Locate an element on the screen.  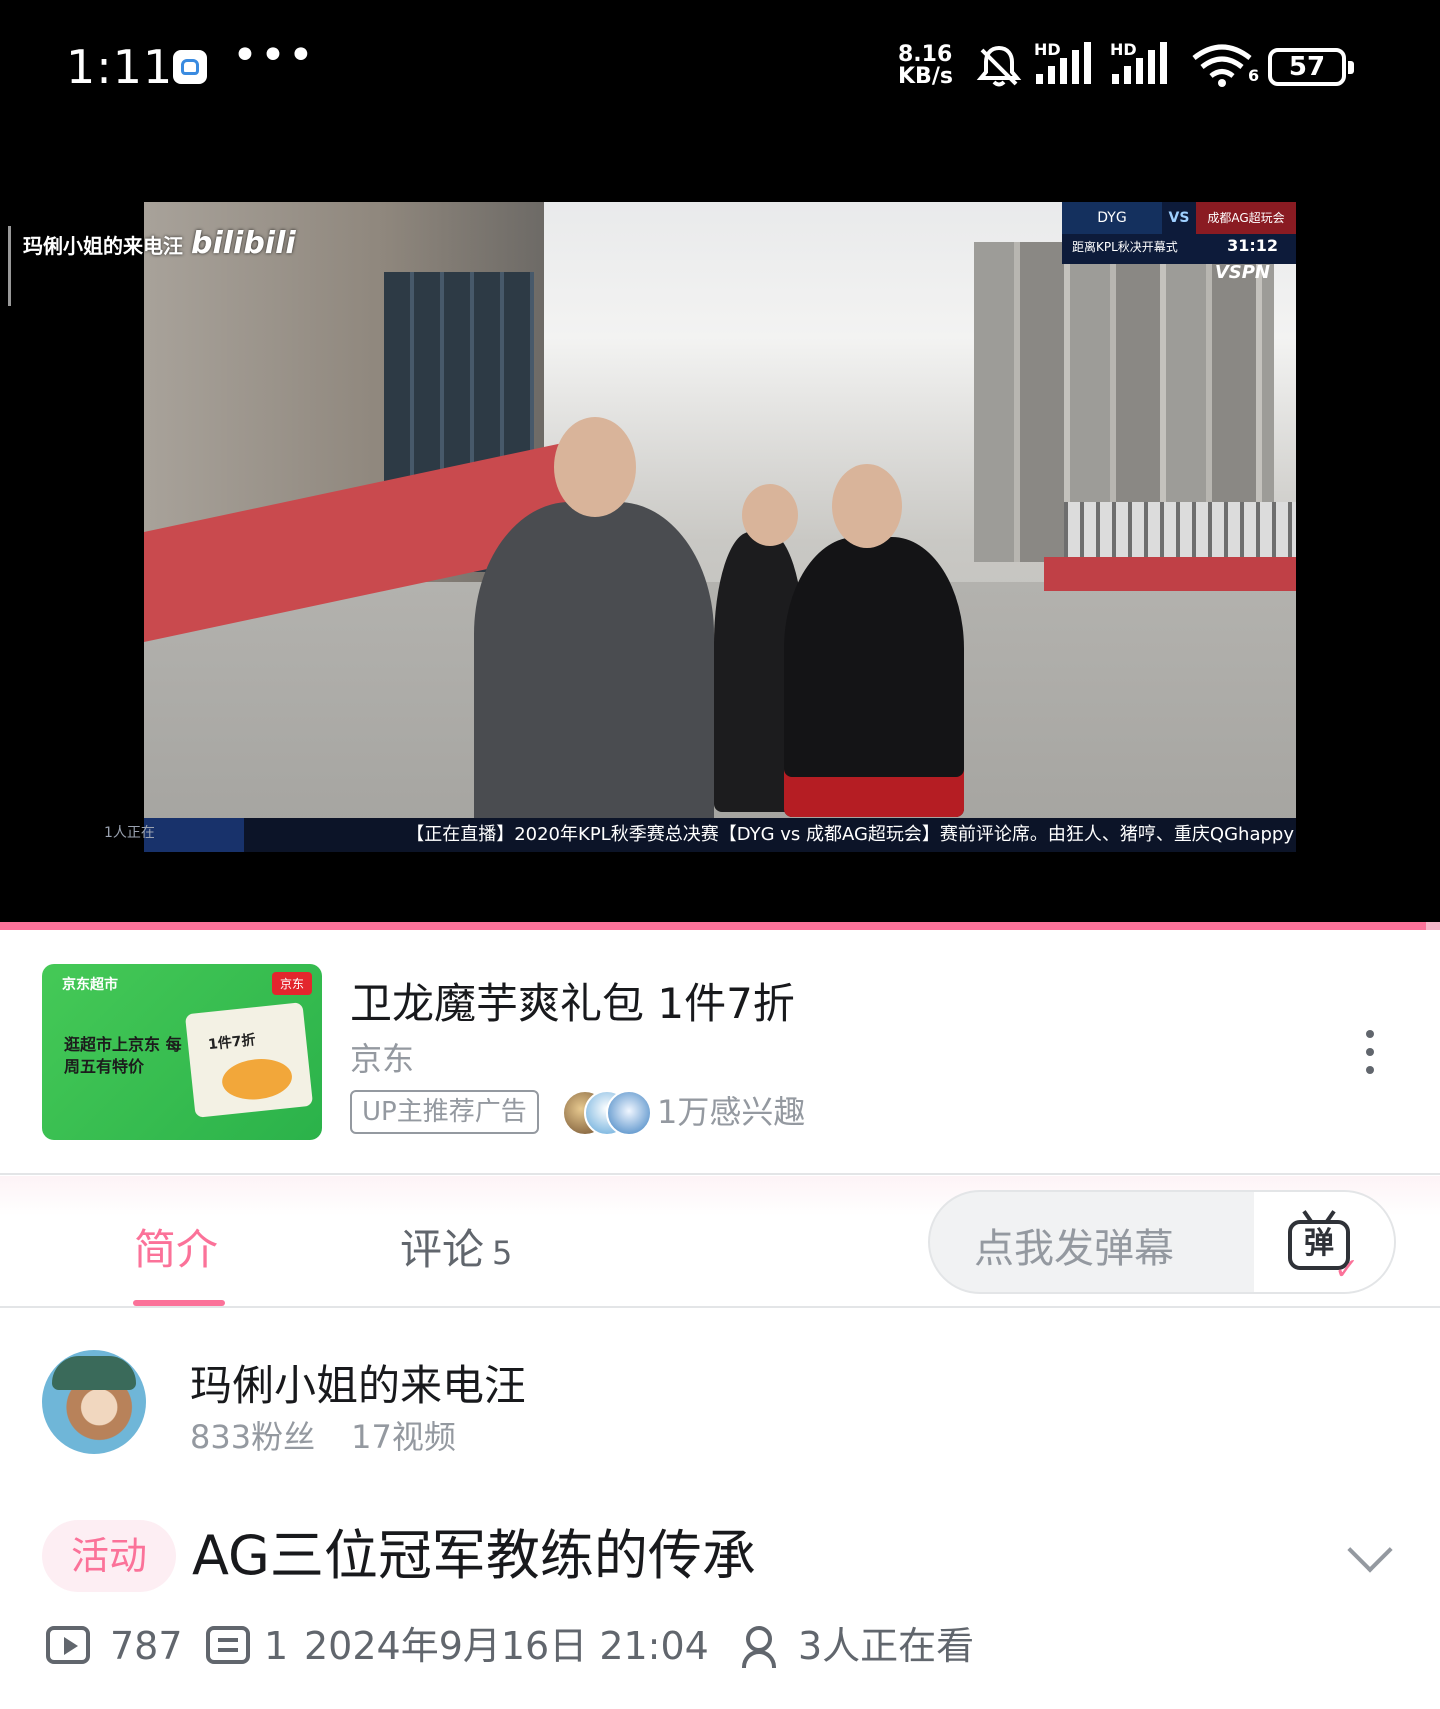
chevron-down-icon is located at coordinates (1370, 1550).